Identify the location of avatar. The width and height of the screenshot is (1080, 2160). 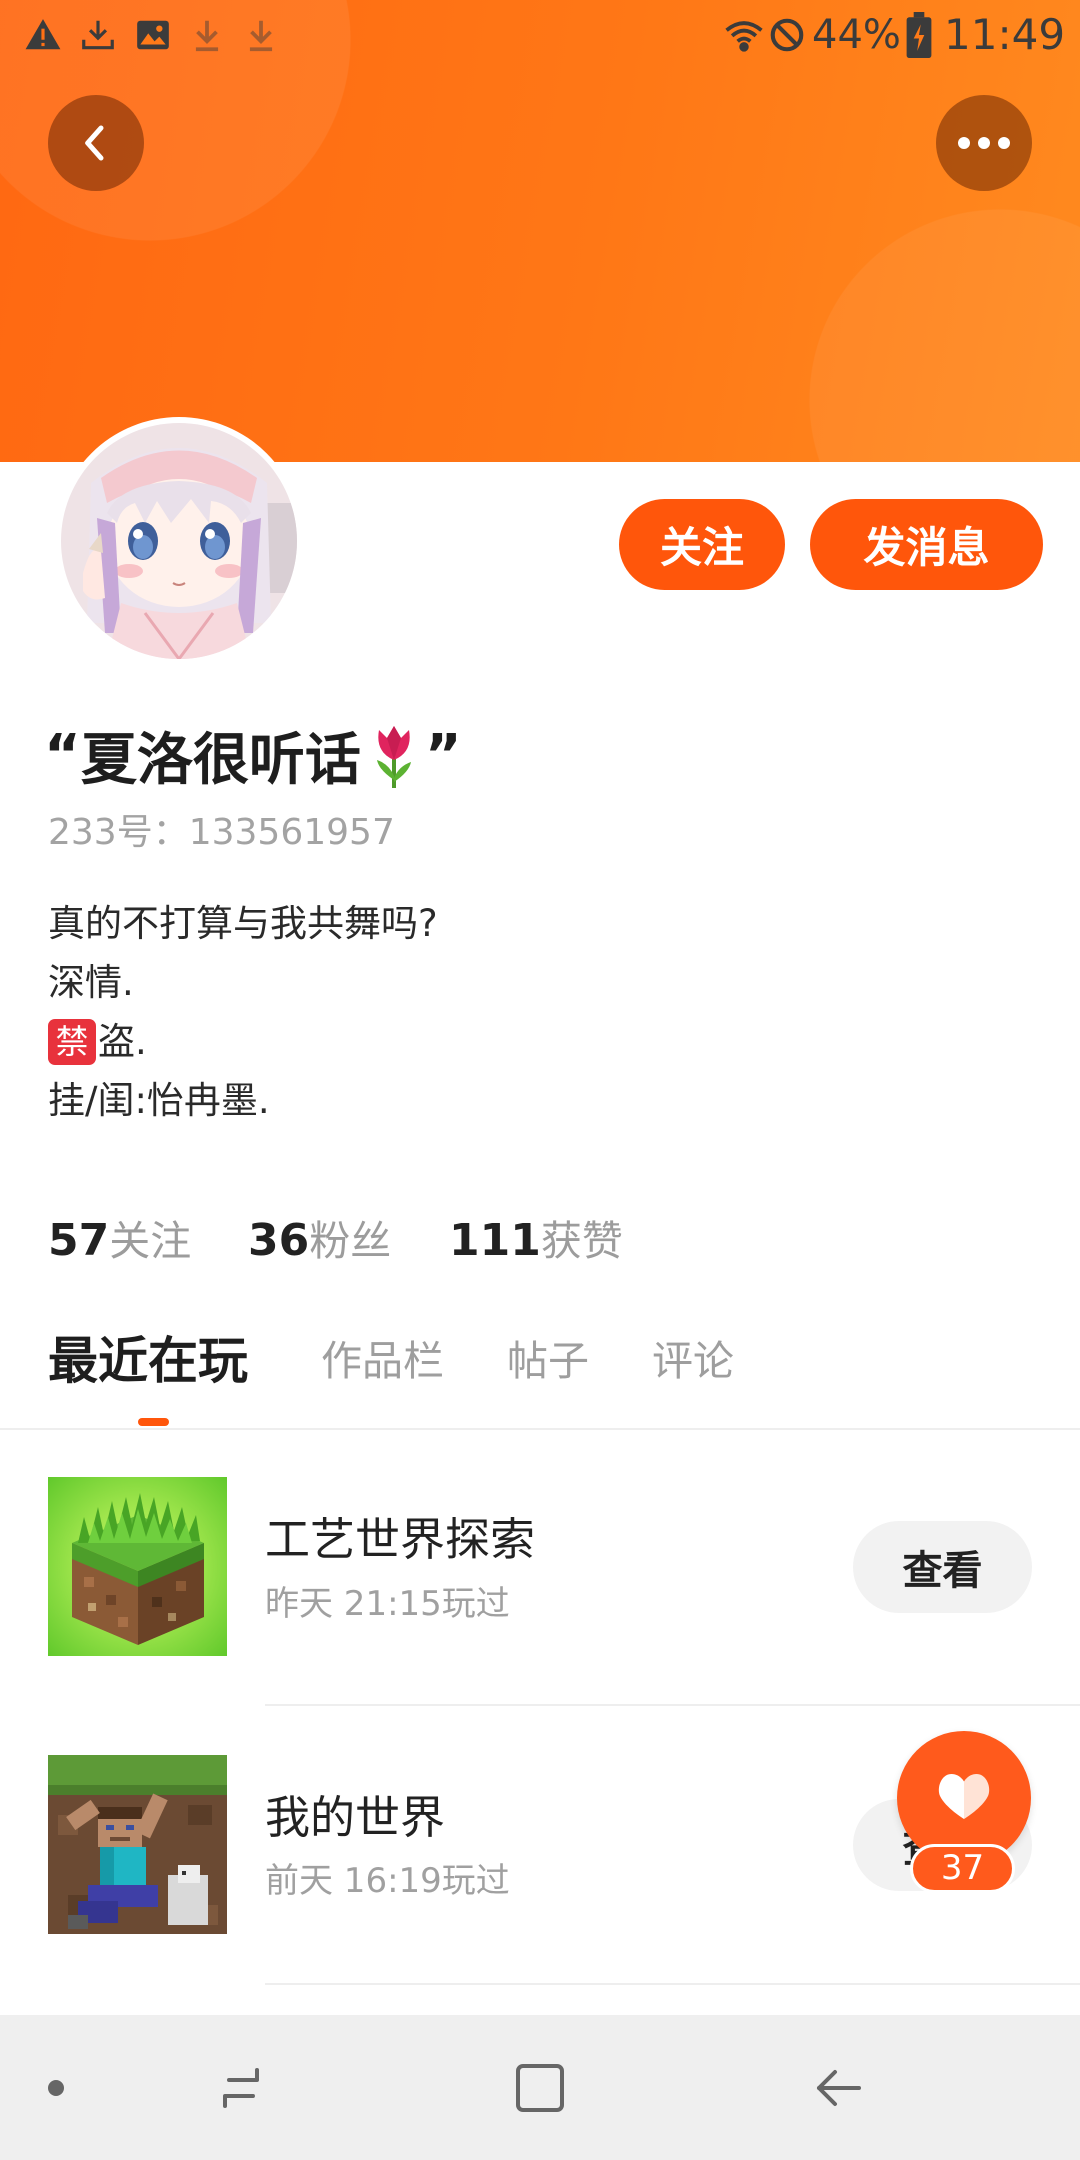
(179, 541).